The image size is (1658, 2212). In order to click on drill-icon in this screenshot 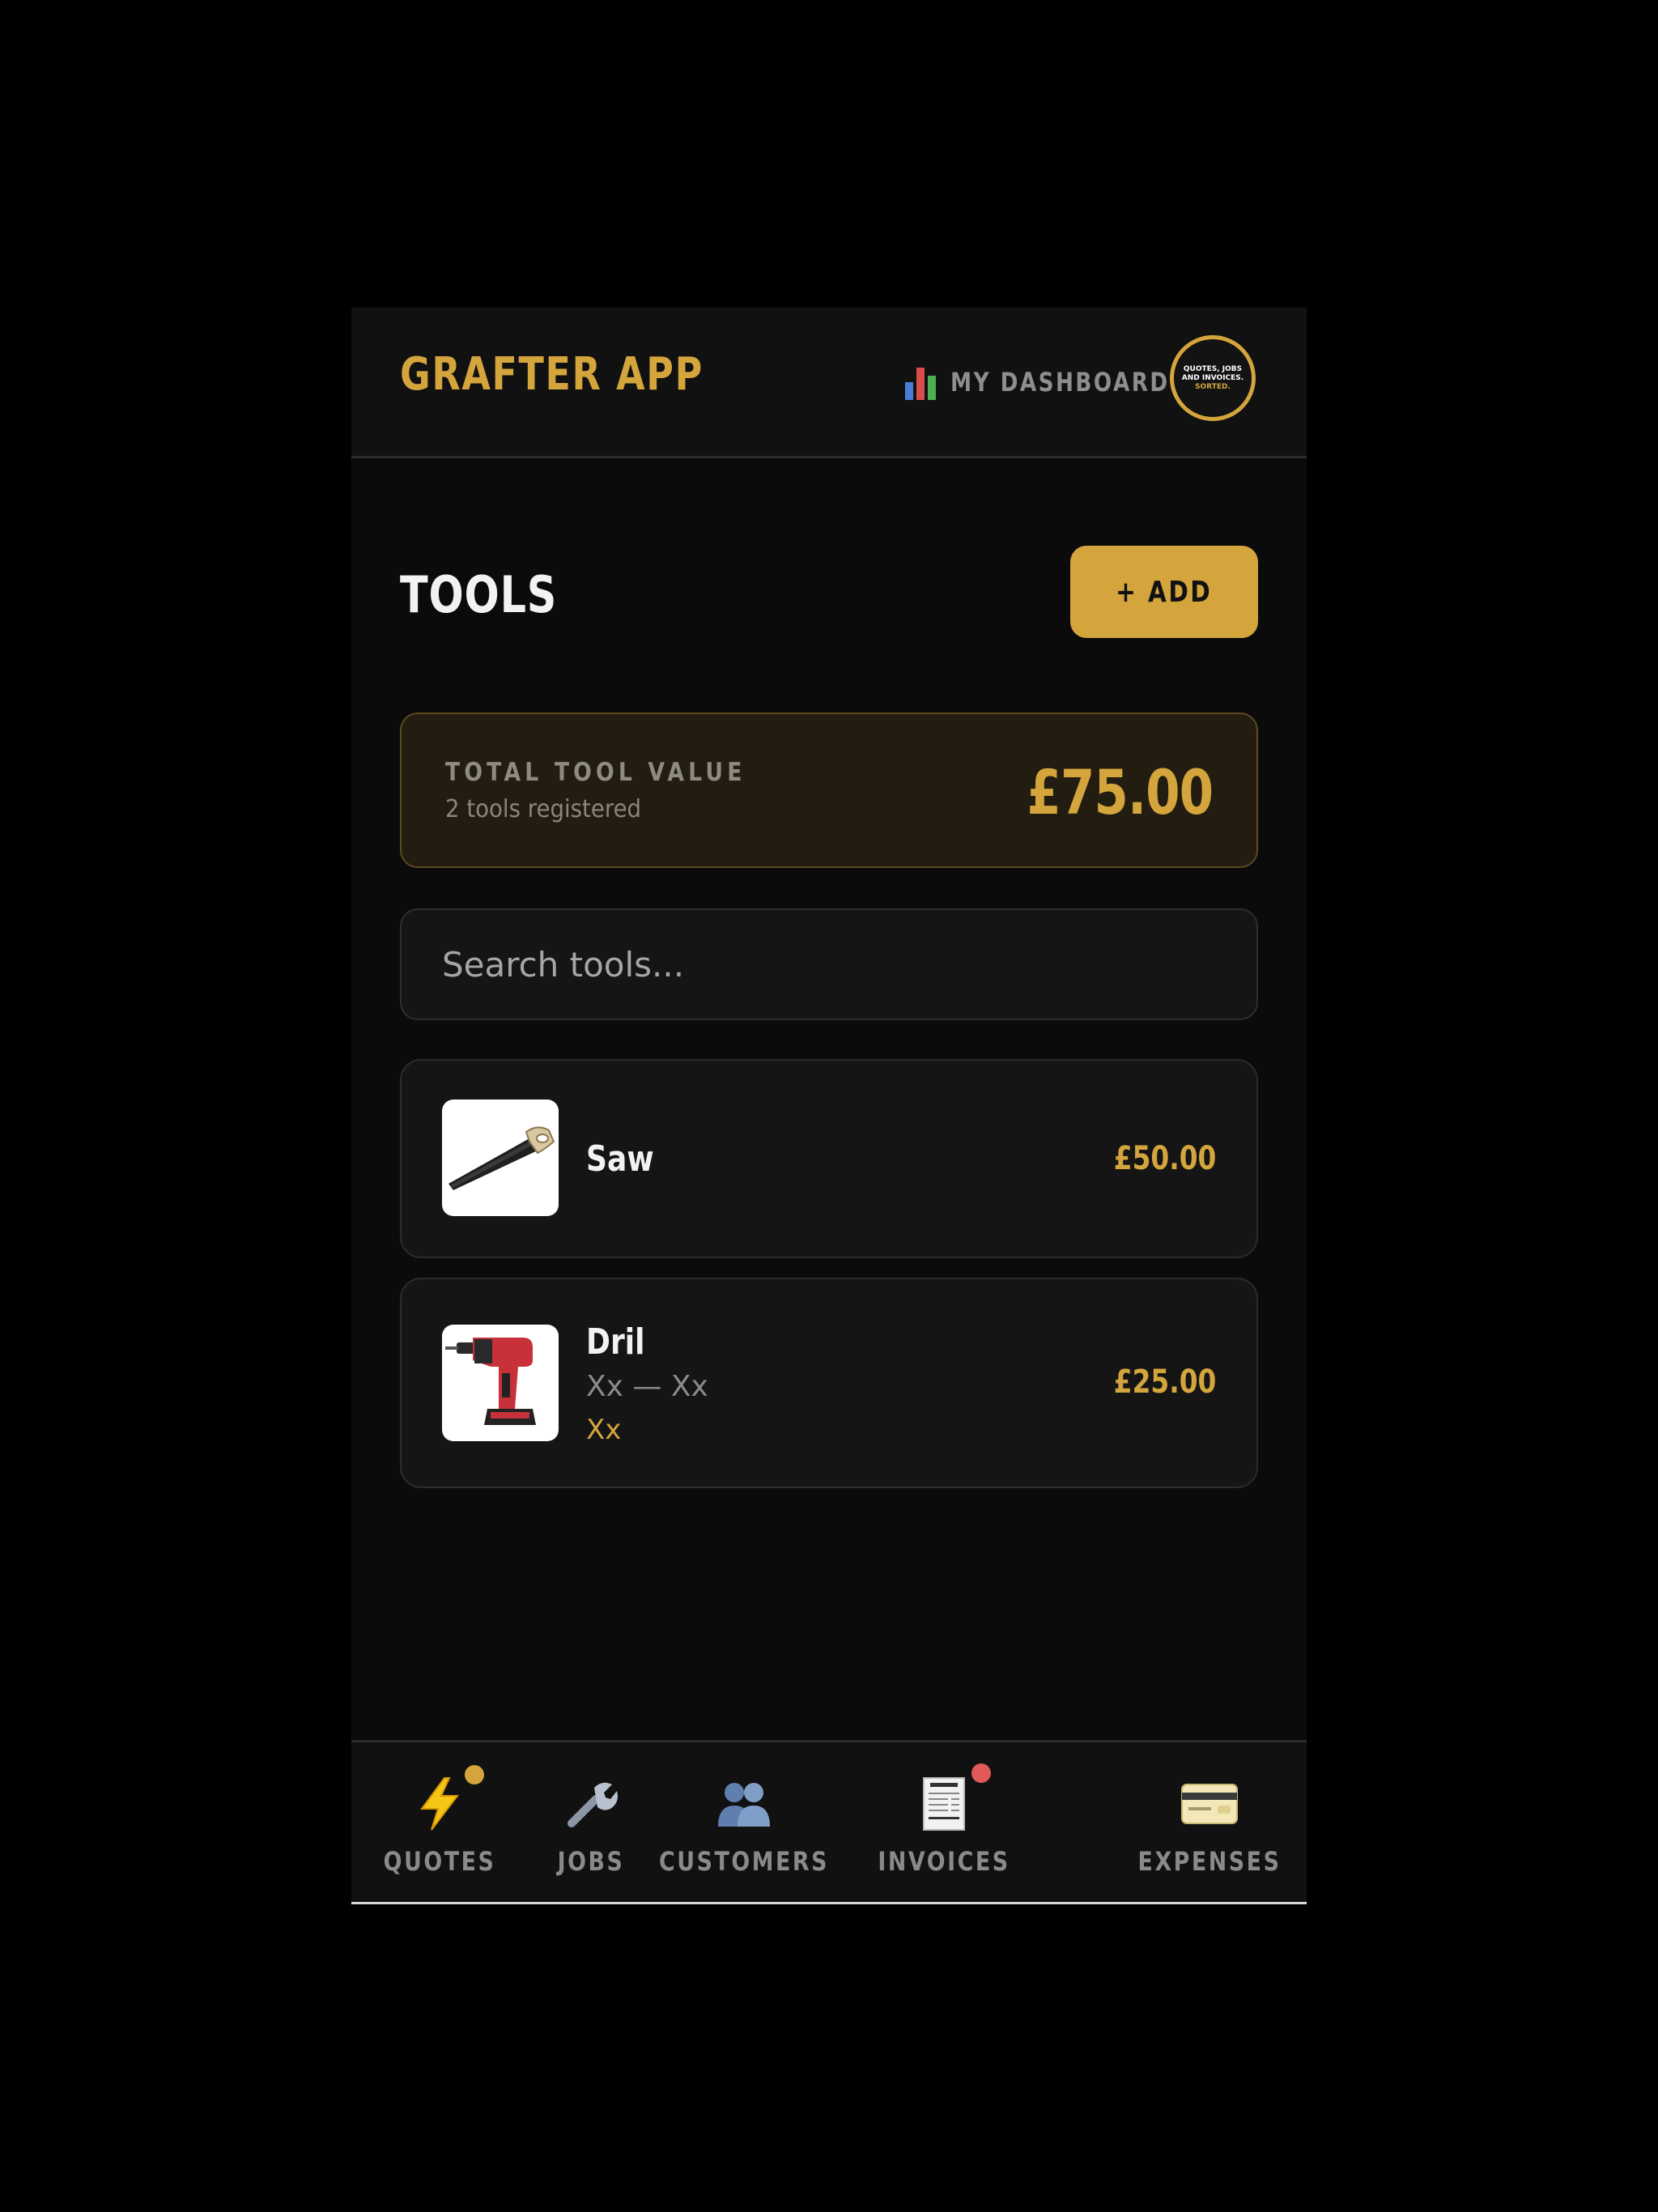, I will do `click(500, 1383)`.